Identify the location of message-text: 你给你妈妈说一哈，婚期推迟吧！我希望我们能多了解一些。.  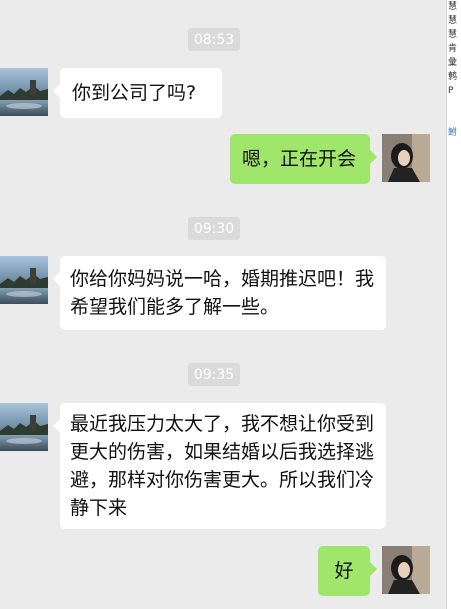
(222, 293).